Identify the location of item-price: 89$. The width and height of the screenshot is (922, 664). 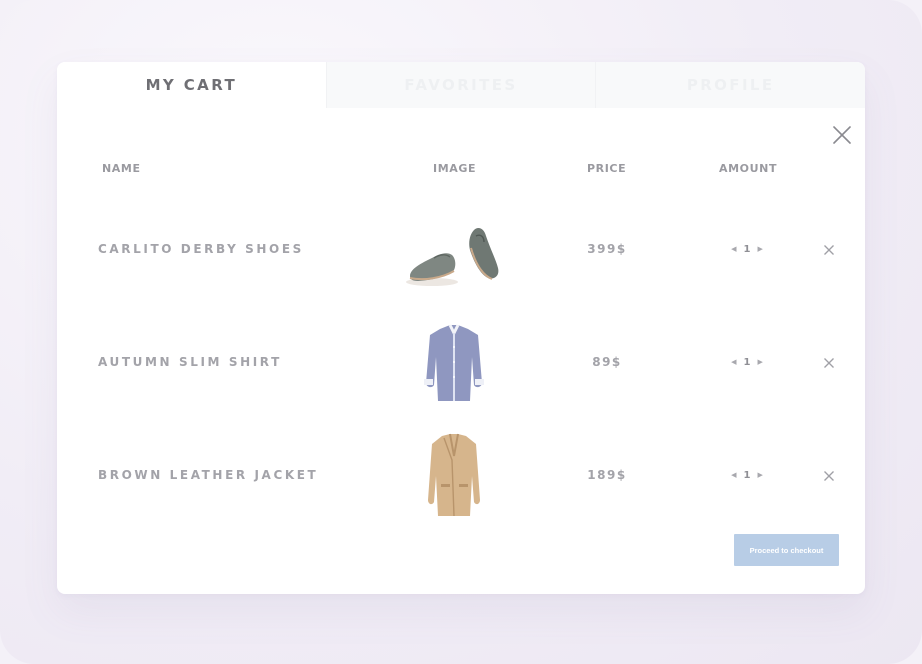
(607, 362).